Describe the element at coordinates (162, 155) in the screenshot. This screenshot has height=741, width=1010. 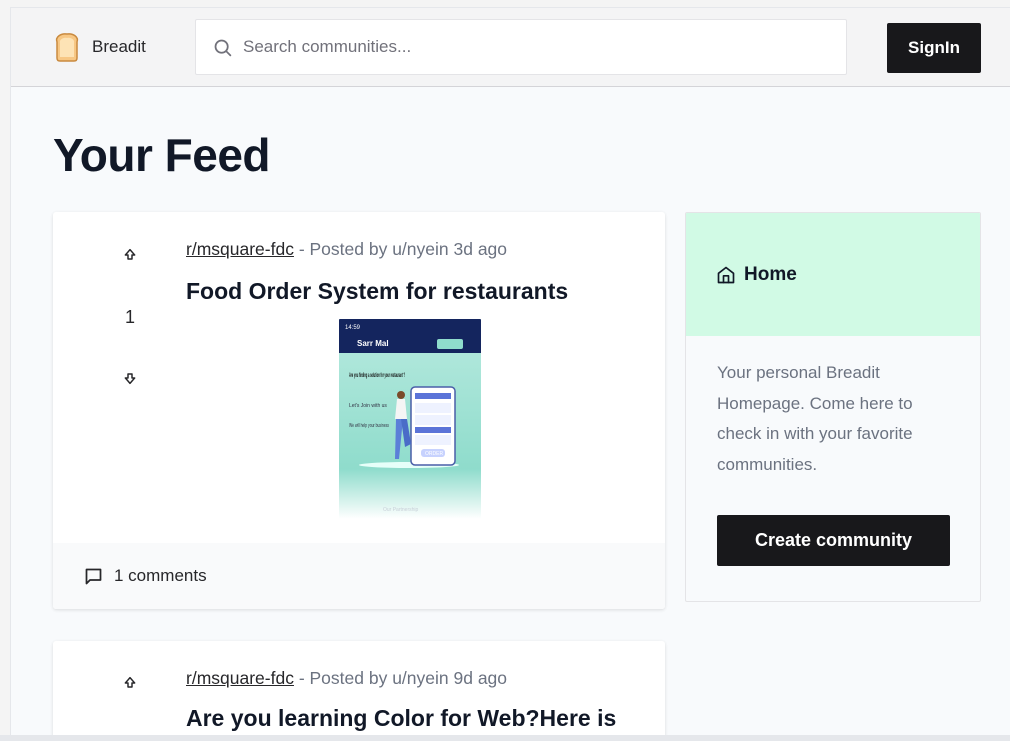
I see `page-title: Your Feed` at that location.